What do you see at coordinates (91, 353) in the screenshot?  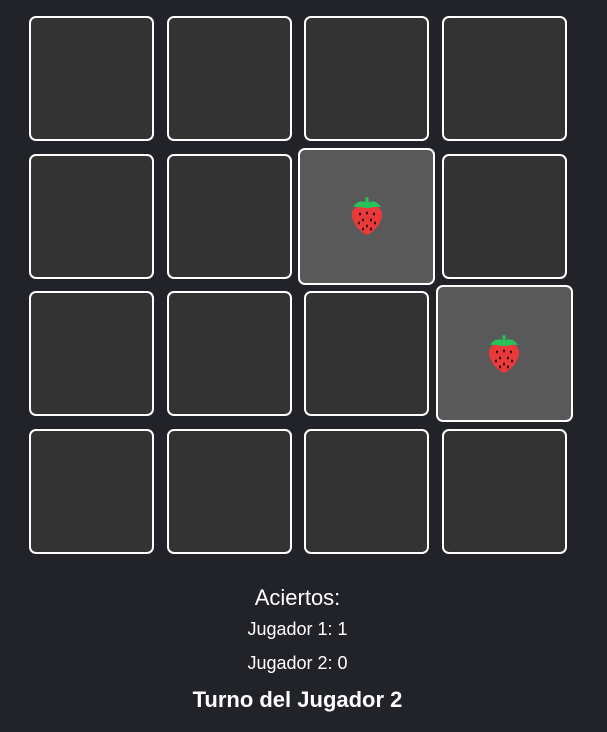 I see `card-r3-c1` at bounding box center [91, 353].